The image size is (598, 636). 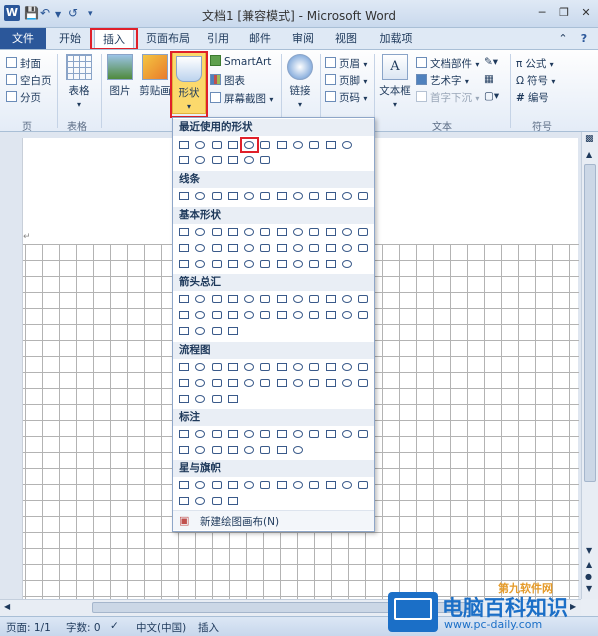 I want to click on blank-page-button: 空白页, so click(x=29, y=80).